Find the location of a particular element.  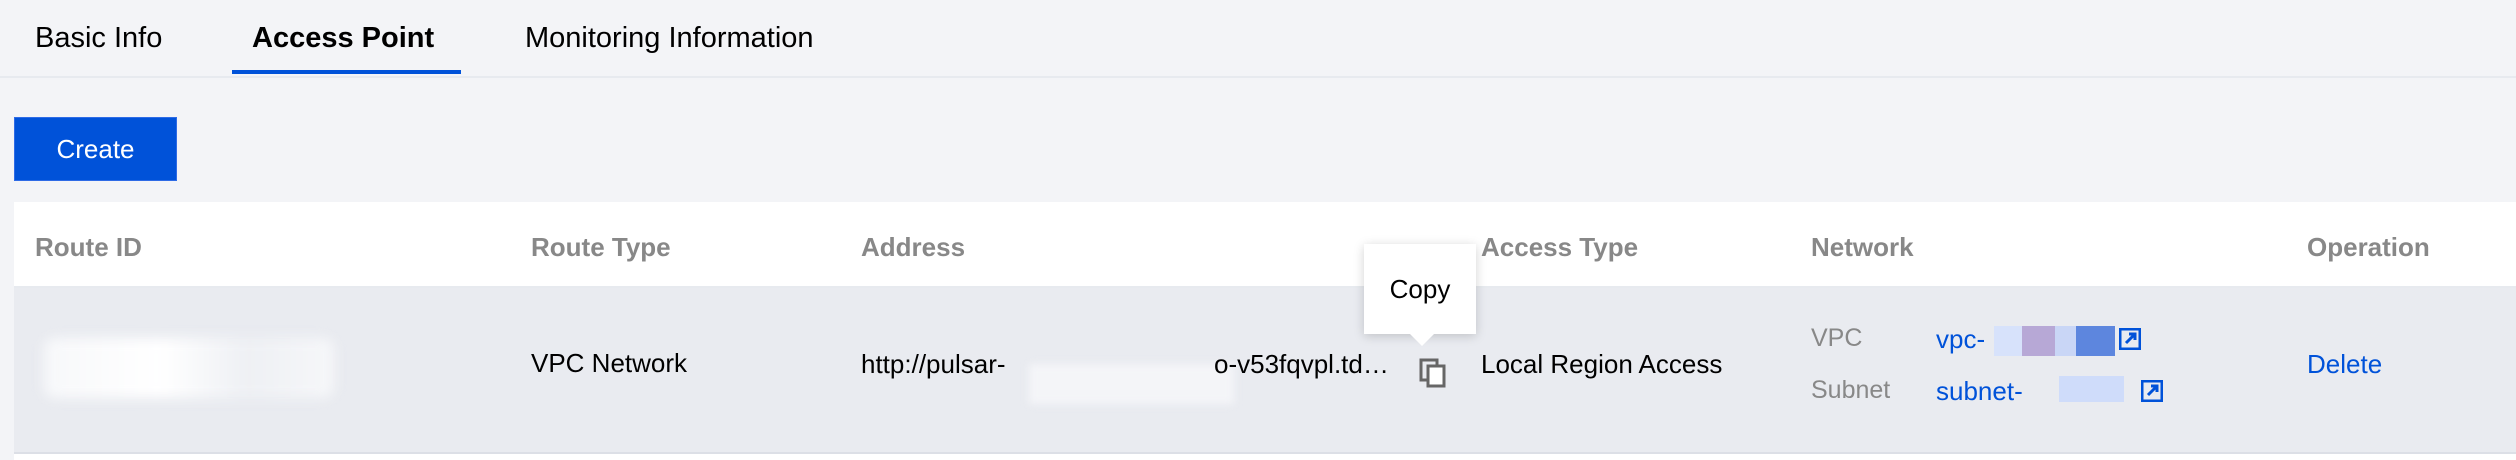

subnet-link: subnet- is located at coordinates (1979, 391).